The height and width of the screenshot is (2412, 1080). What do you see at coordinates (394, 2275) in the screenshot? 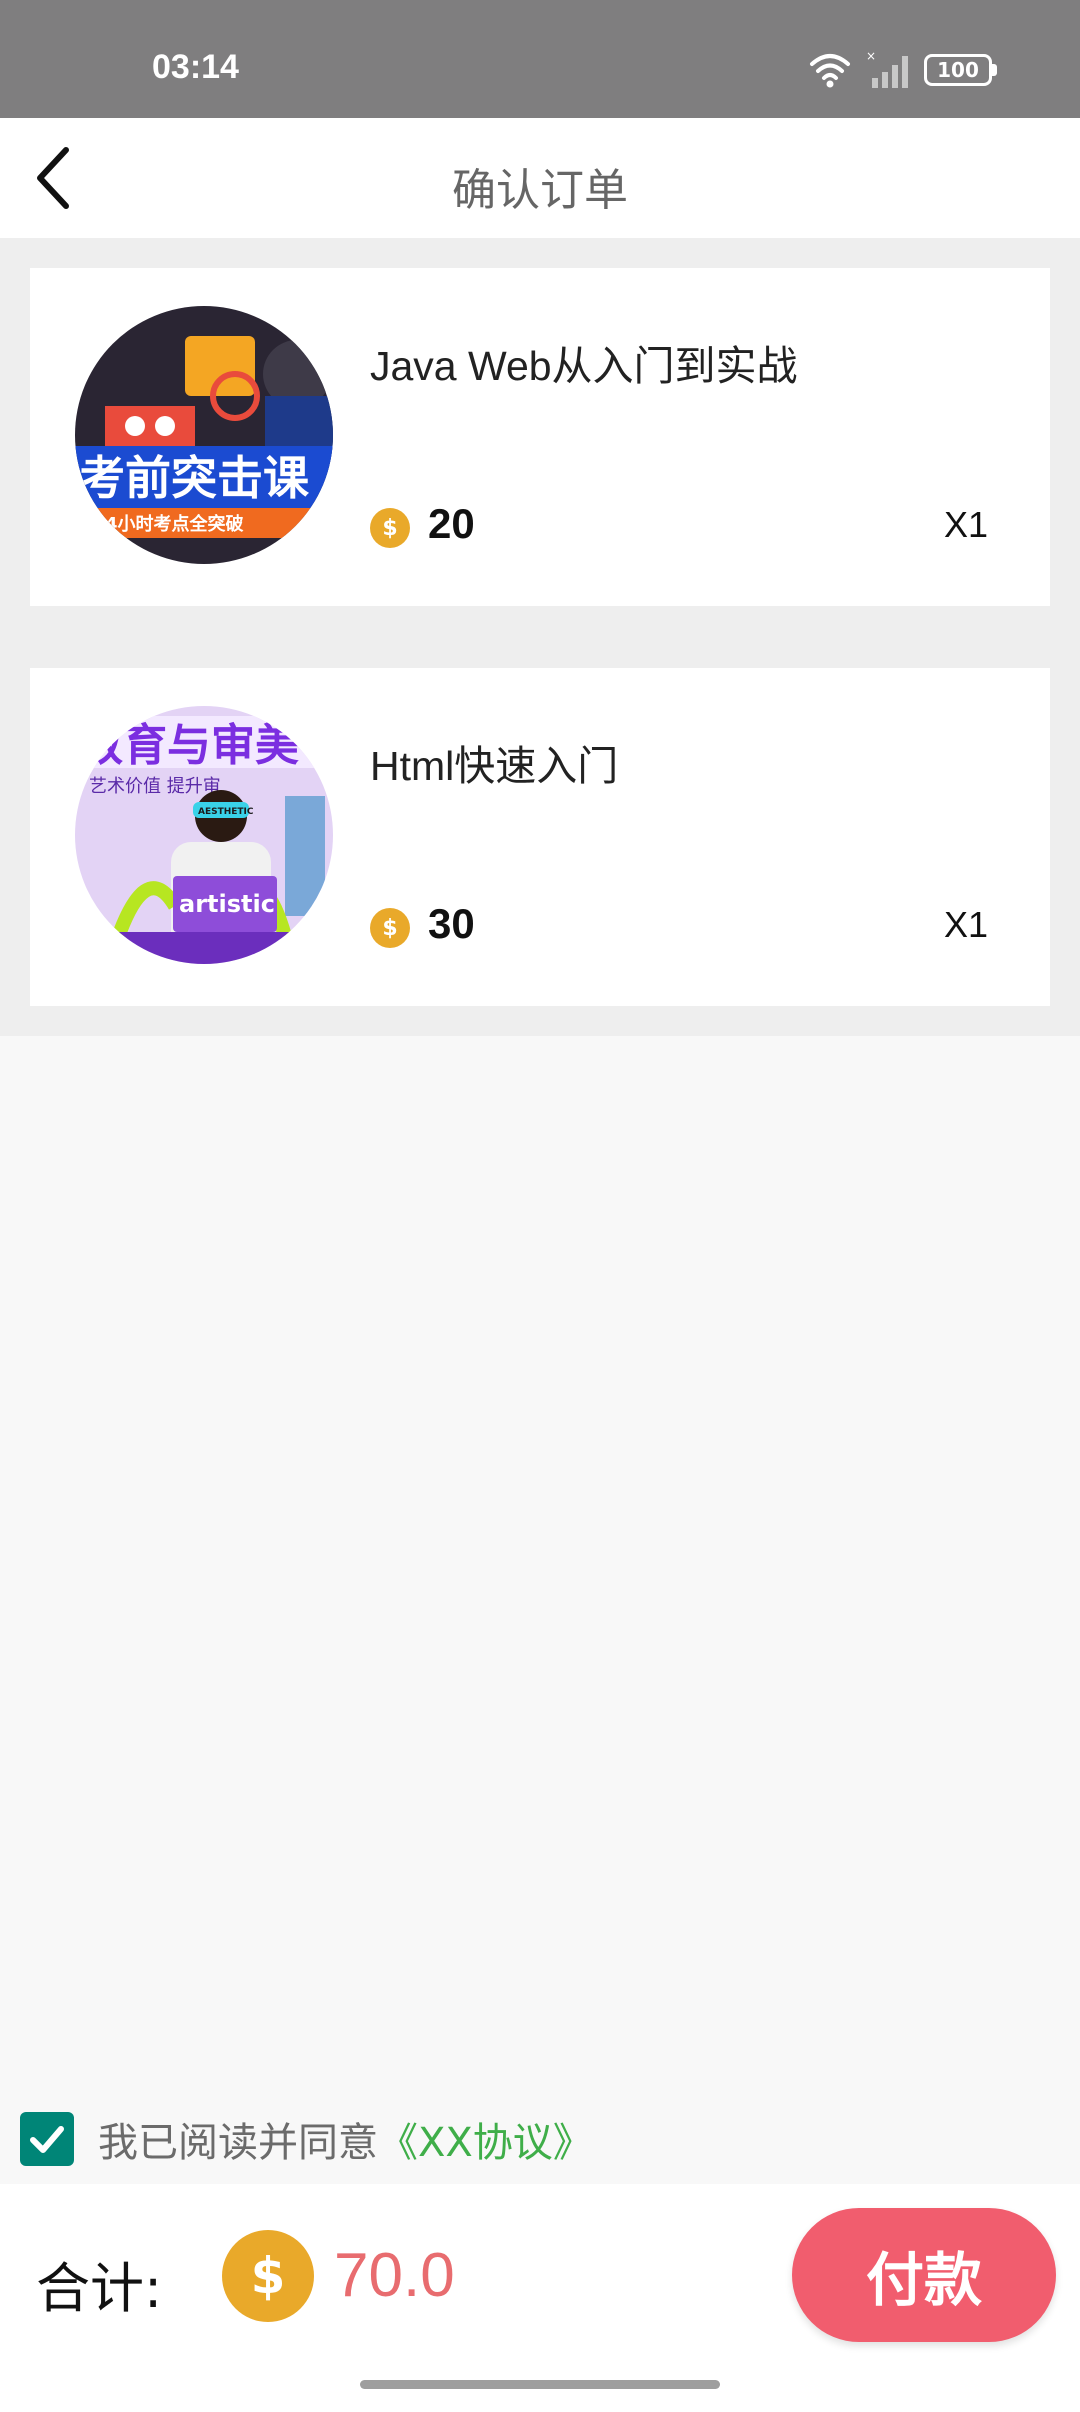
I see `total-amount: 70.0` at bounding box center [394, 2275].